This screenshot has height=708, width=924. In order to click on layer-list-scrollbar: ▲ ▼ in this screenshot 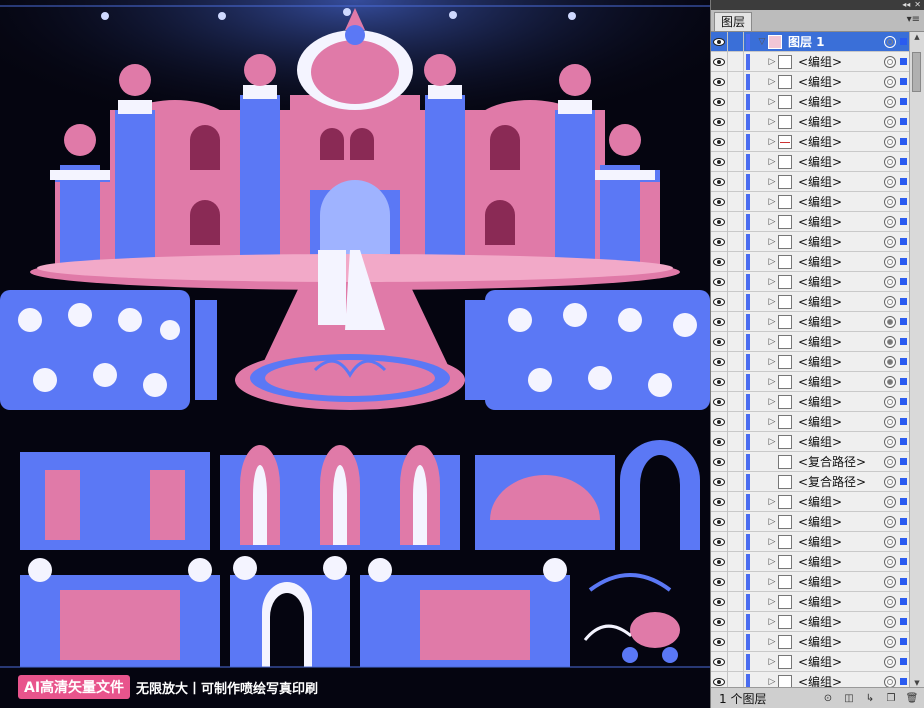, I will do `click(916, 360)`.